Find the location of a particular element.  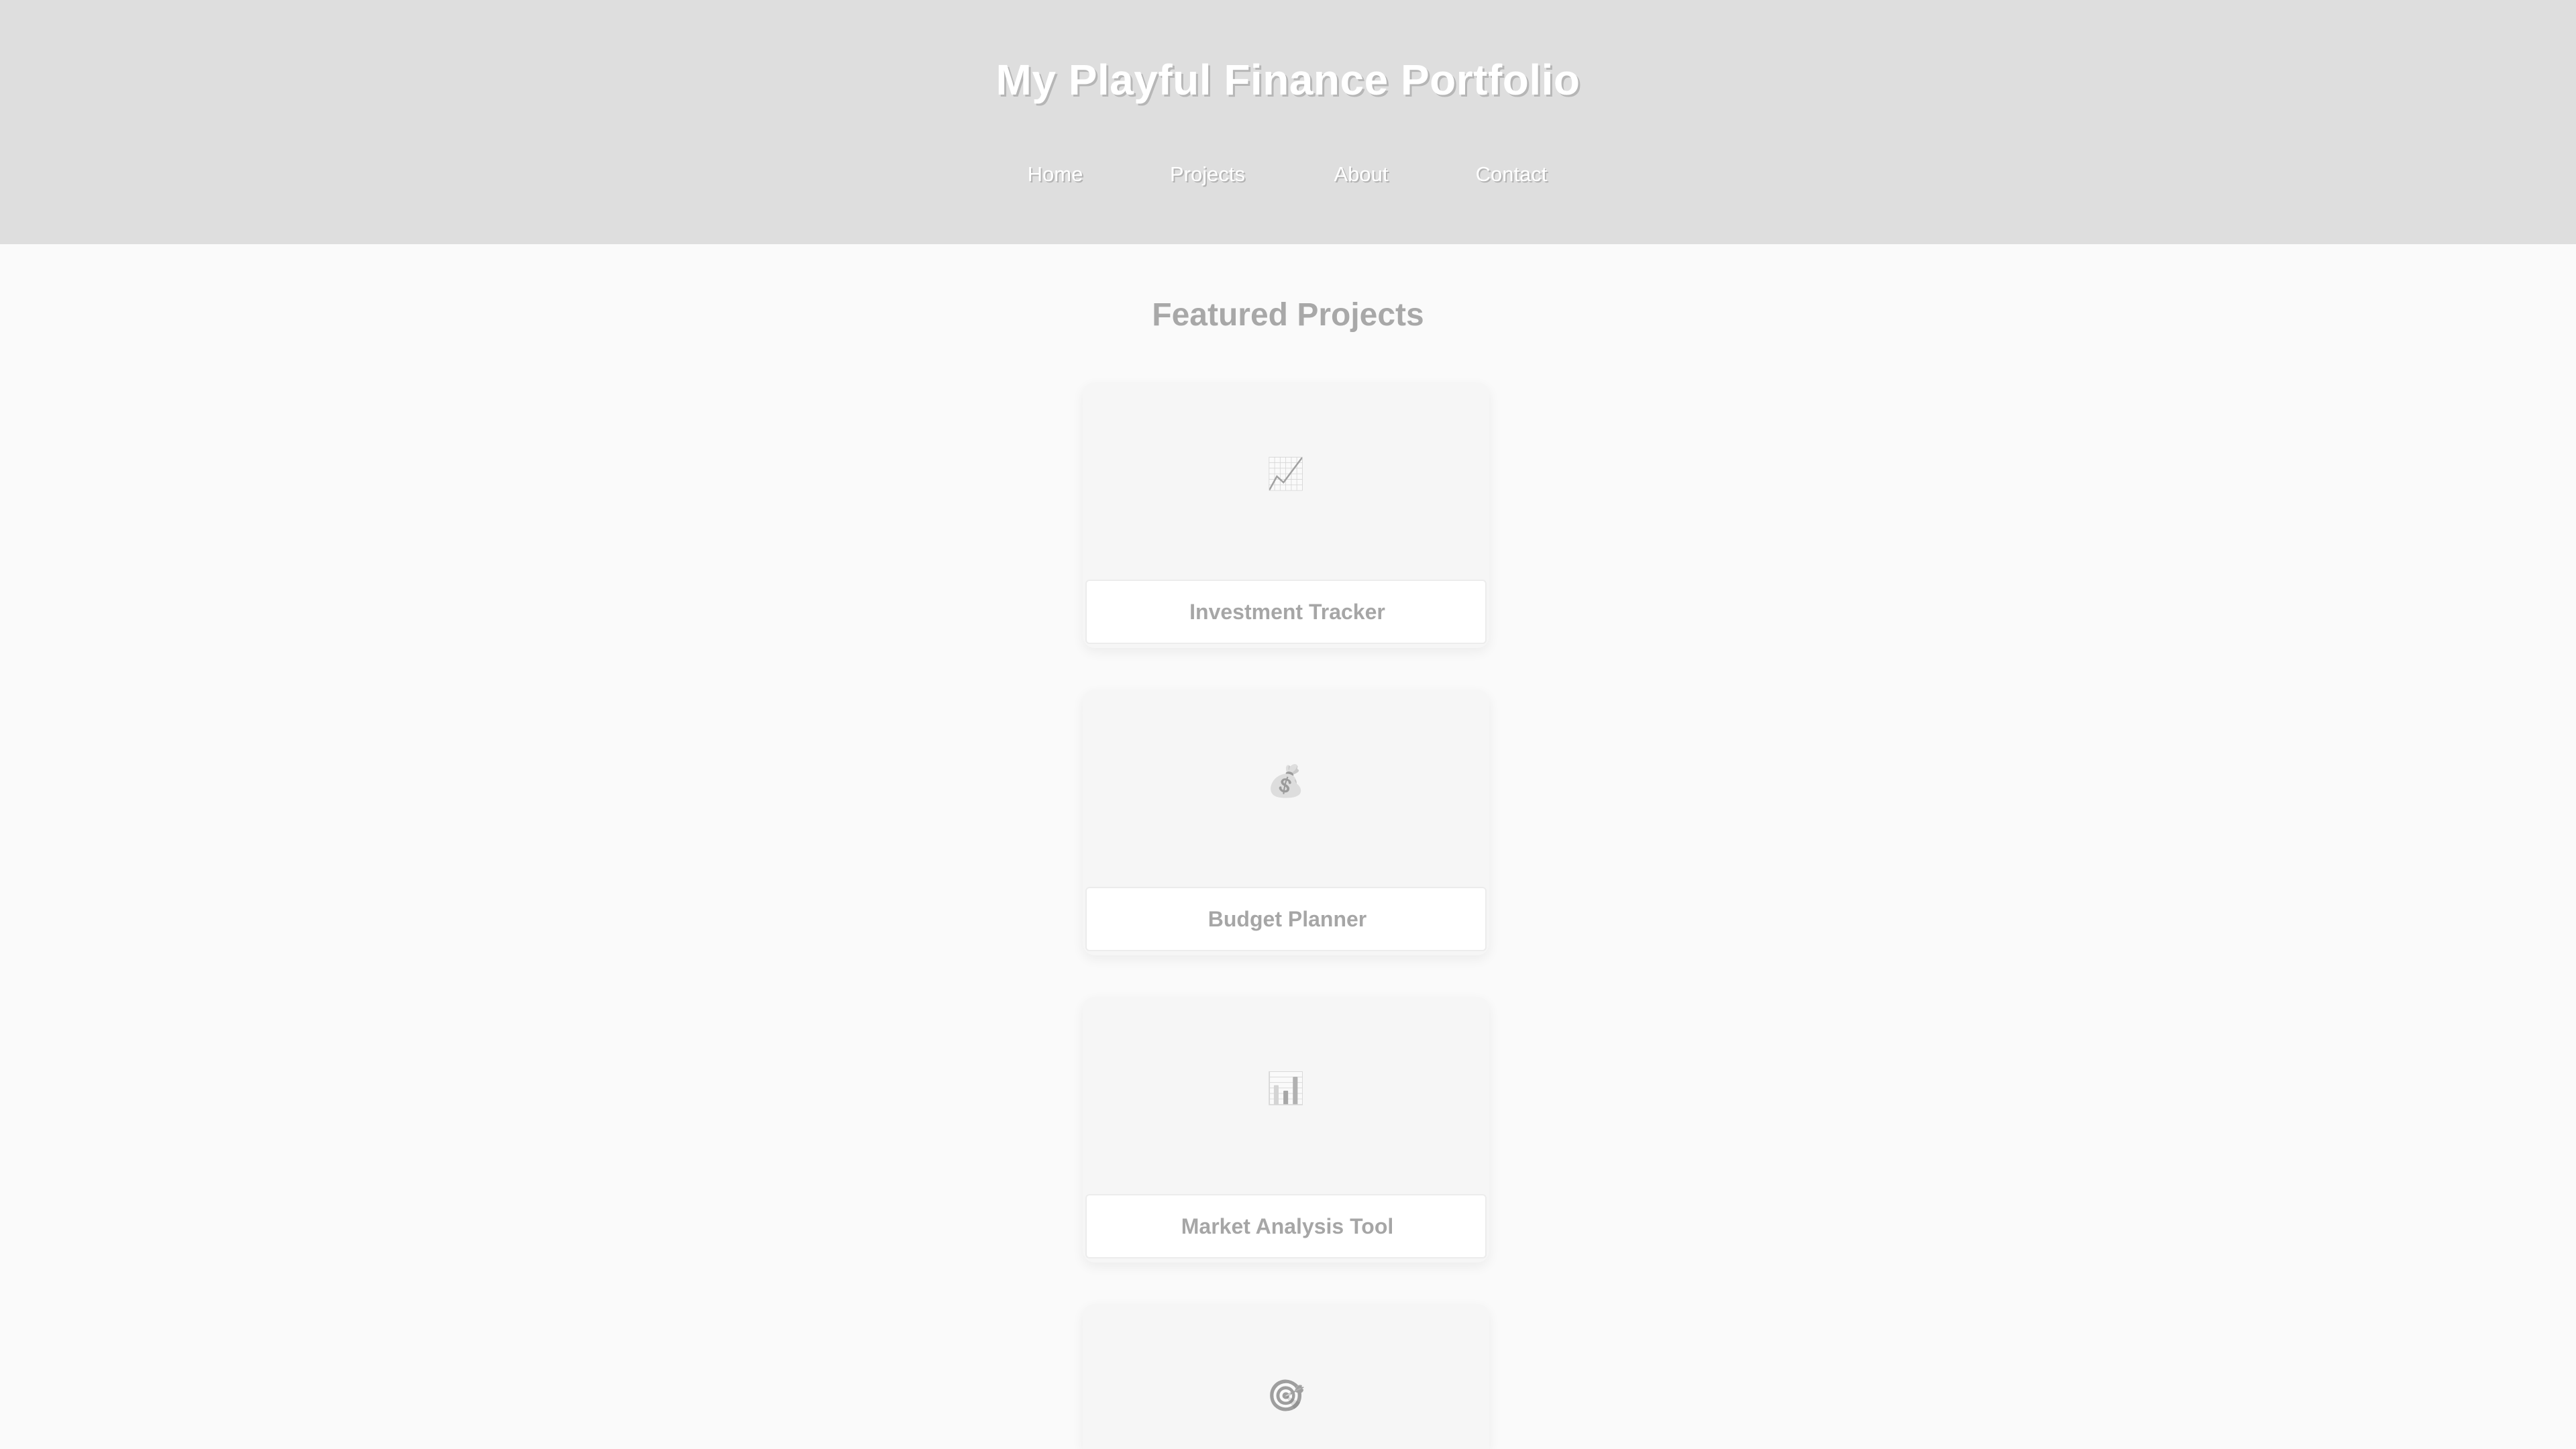

project-card-market-analysis-tool: 📊 Market Analysis Tool is located at coordinates (1286, 1130).